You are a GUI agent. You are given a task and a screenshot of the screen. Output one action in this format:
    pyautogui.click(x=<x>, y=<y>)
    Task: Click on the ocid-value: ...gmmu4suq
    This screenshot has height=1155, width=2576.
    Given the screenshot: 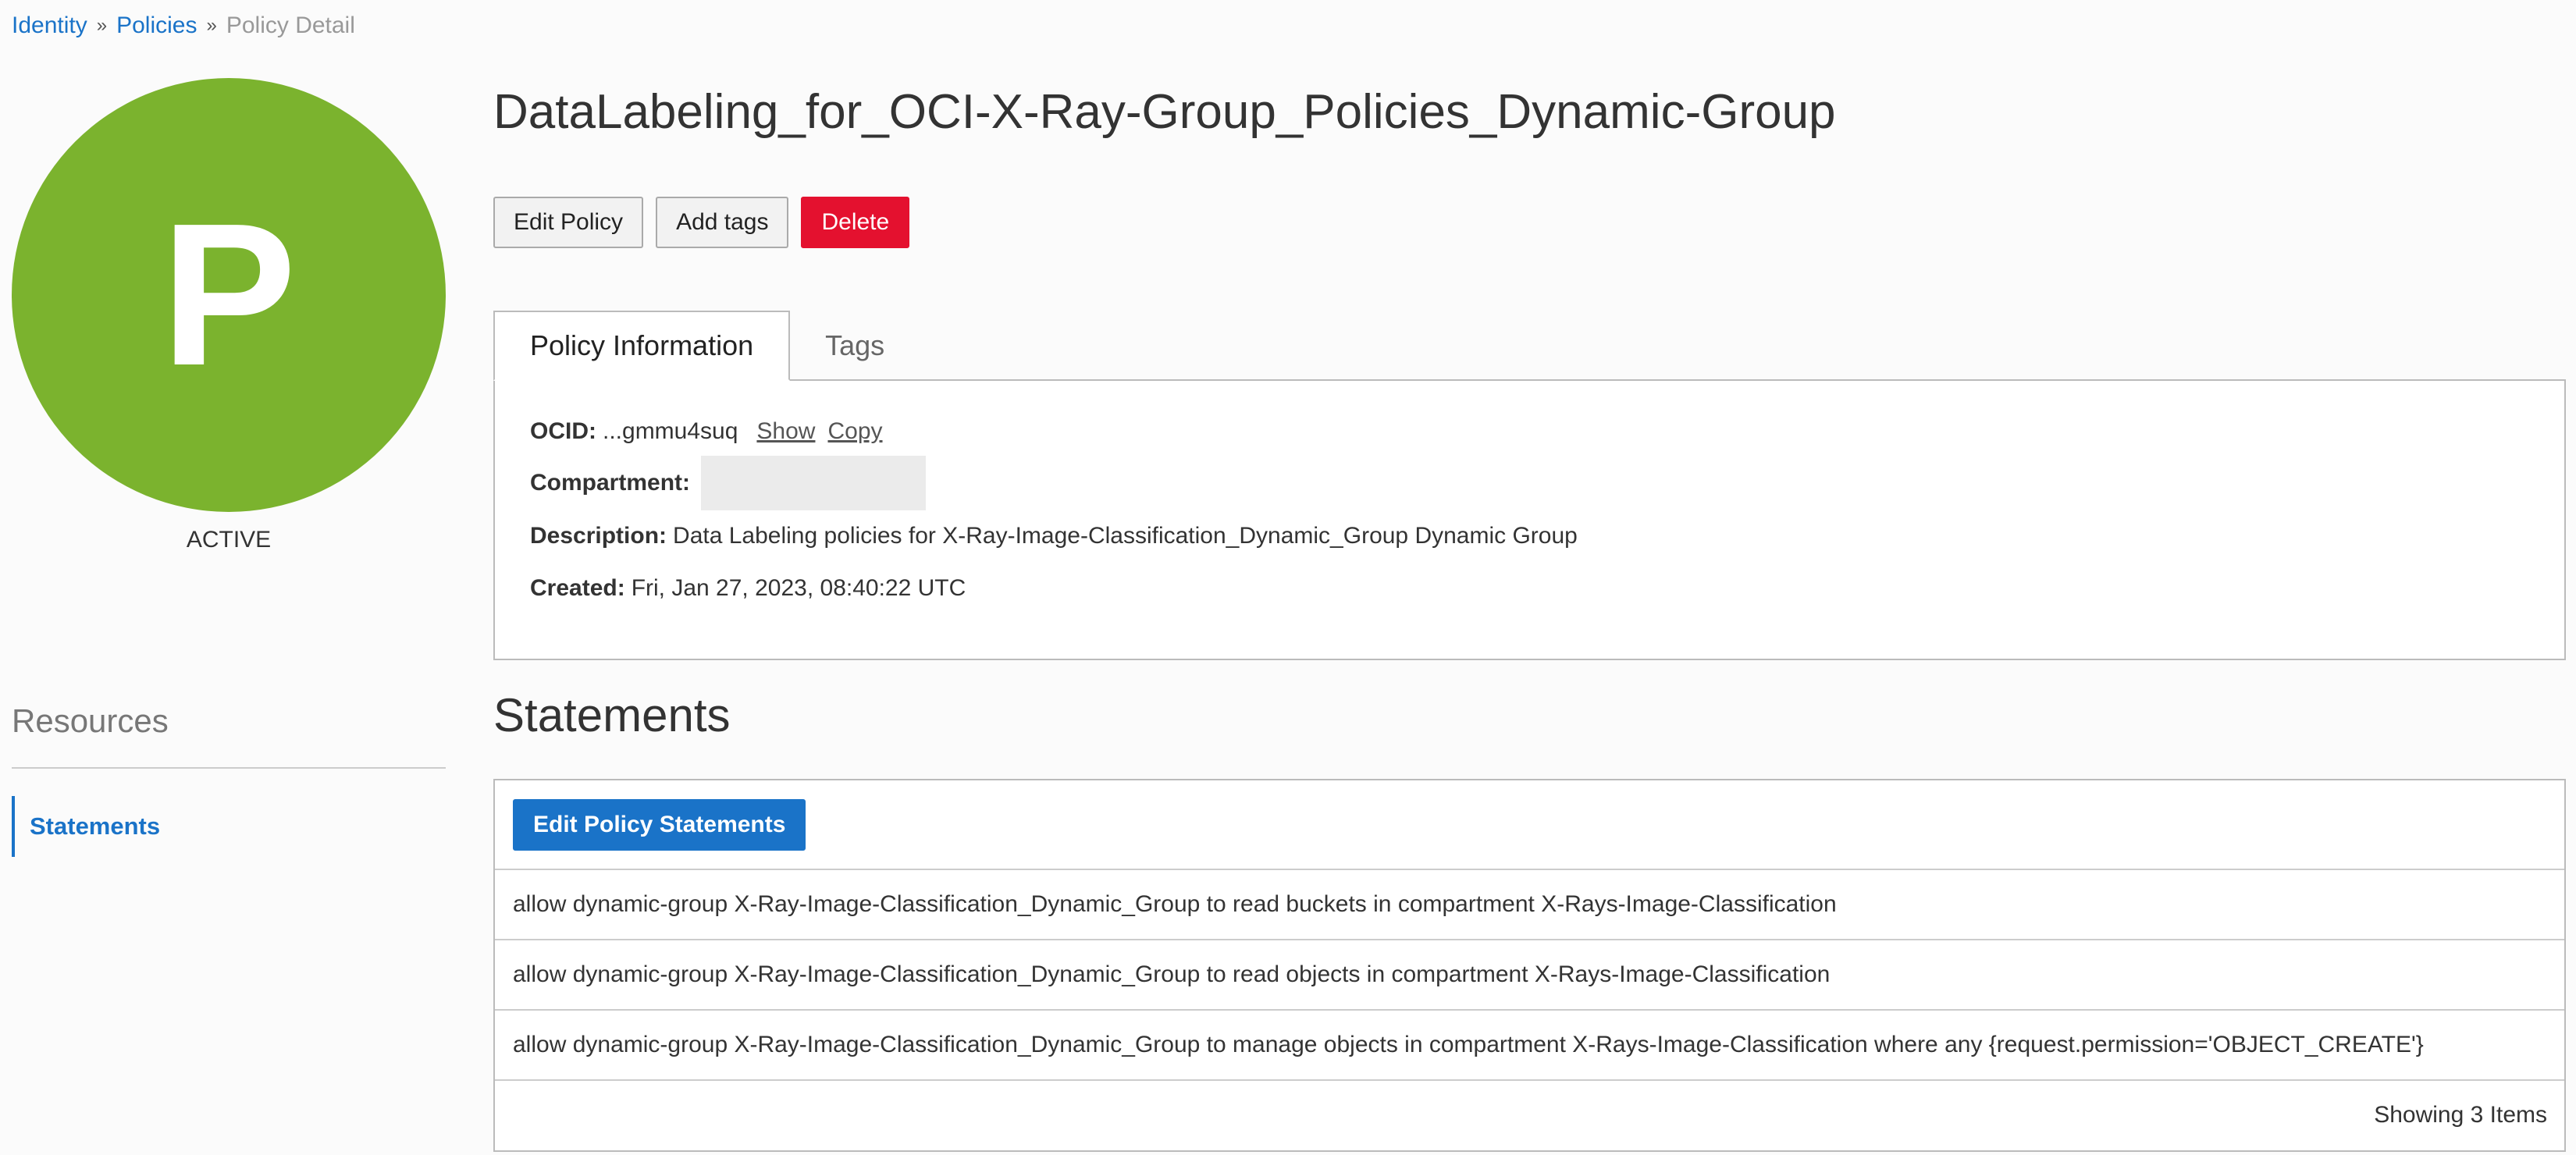 What is the action you would take?
    pyautogui.click(x=670, y=431)
    